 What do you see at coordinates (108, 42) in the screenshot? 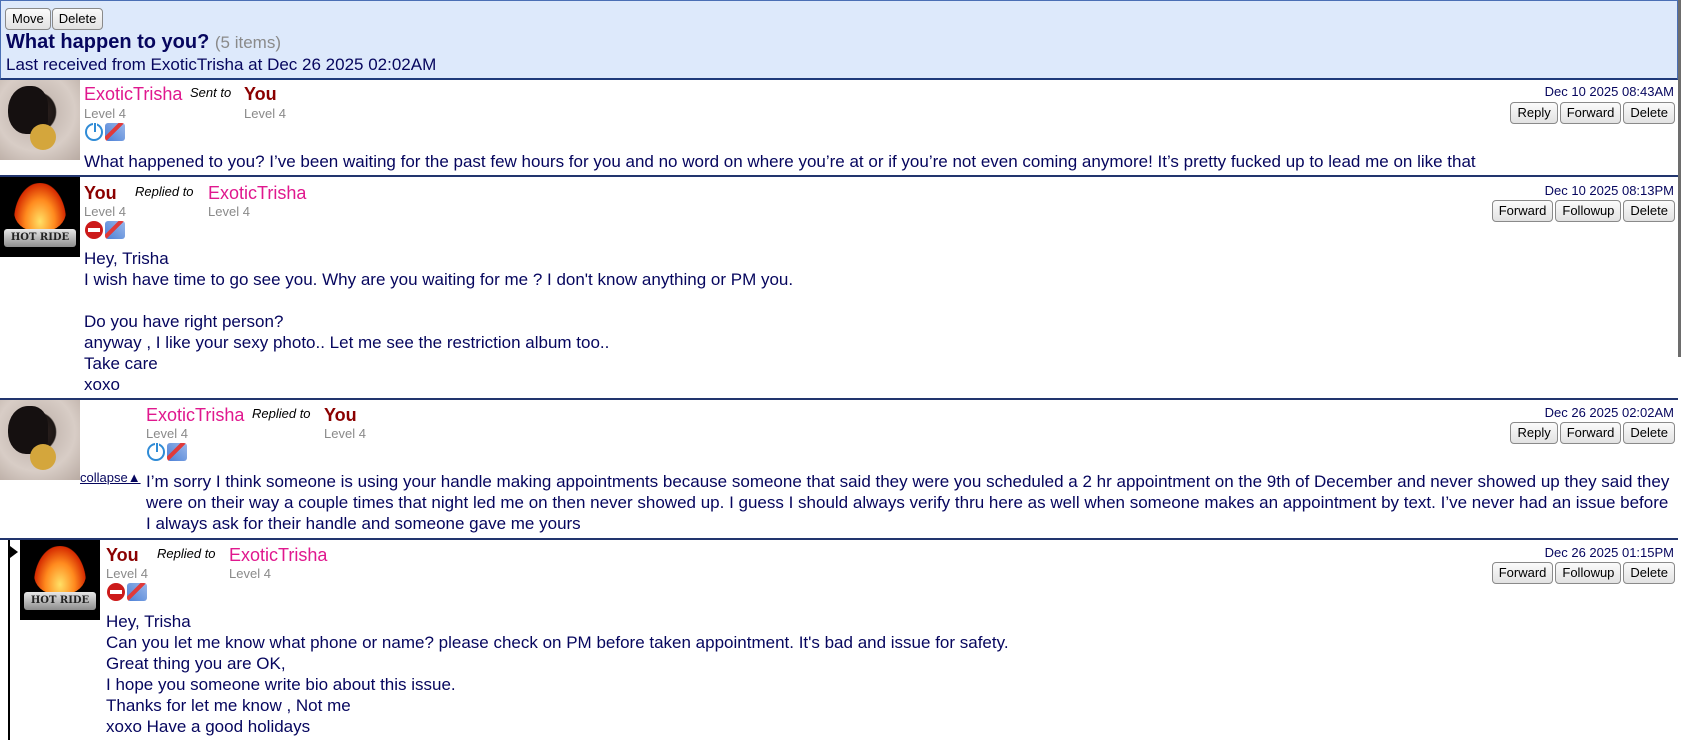
I see `thread-subject: What happen to you?` at bounding box center [108, 42].